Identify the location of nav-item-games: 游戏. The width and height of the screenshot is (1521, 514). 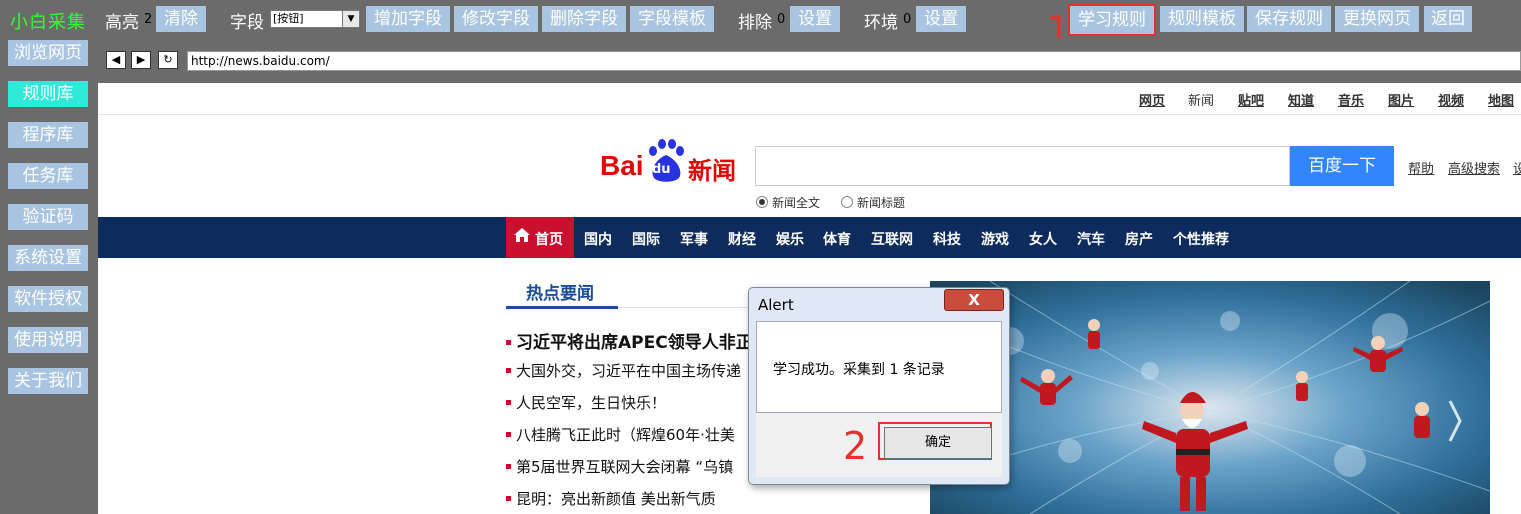
(995, 239).